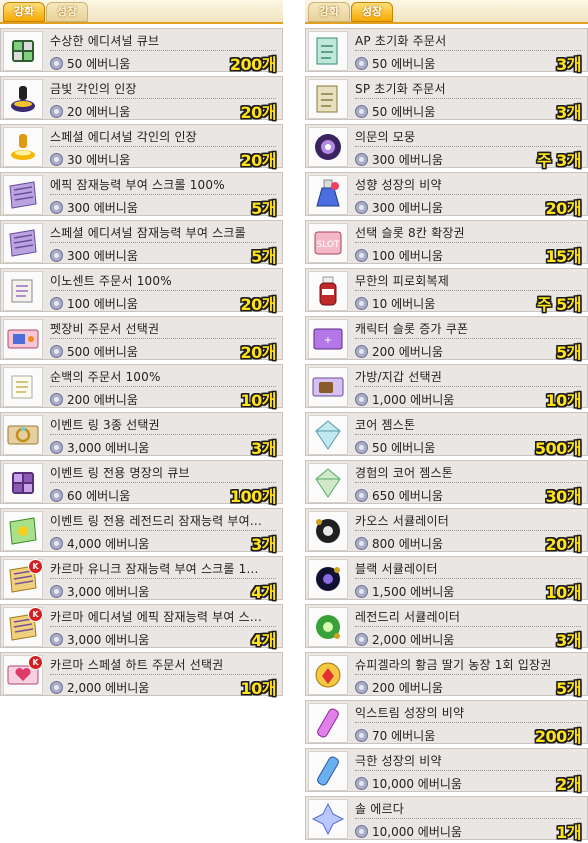  I want to click on price-row: 1,500 에버니움, so click(405, 590).